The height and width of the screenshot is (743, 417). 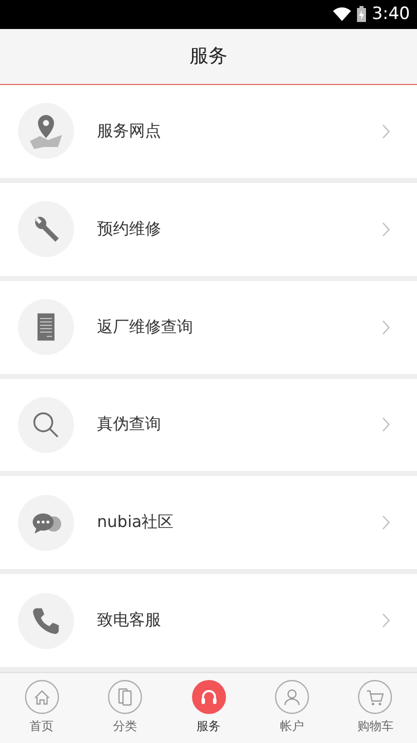 I want to click on person-icon, so click(x=291, y=697).